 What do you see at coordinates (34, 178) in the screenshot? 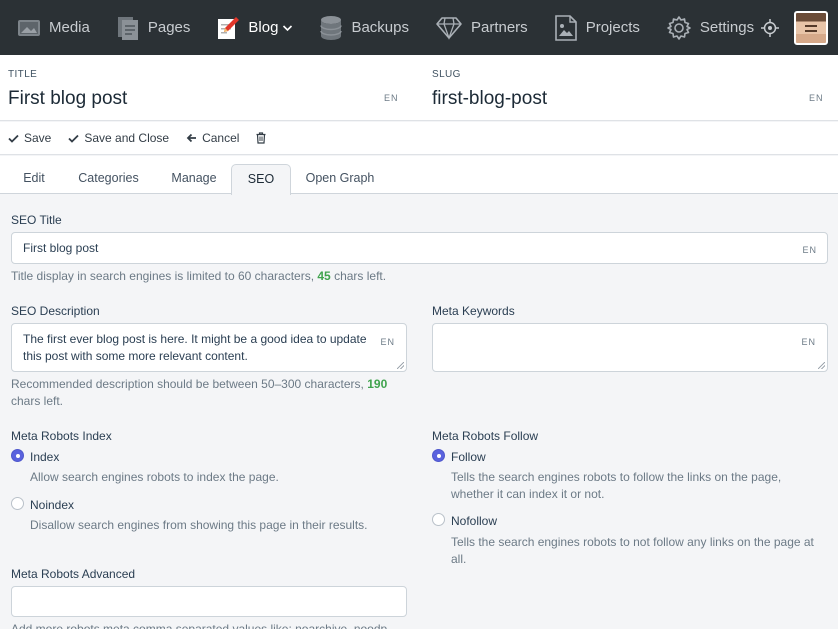
I see `tab-label: Edit` at bounding box center [34, 178].